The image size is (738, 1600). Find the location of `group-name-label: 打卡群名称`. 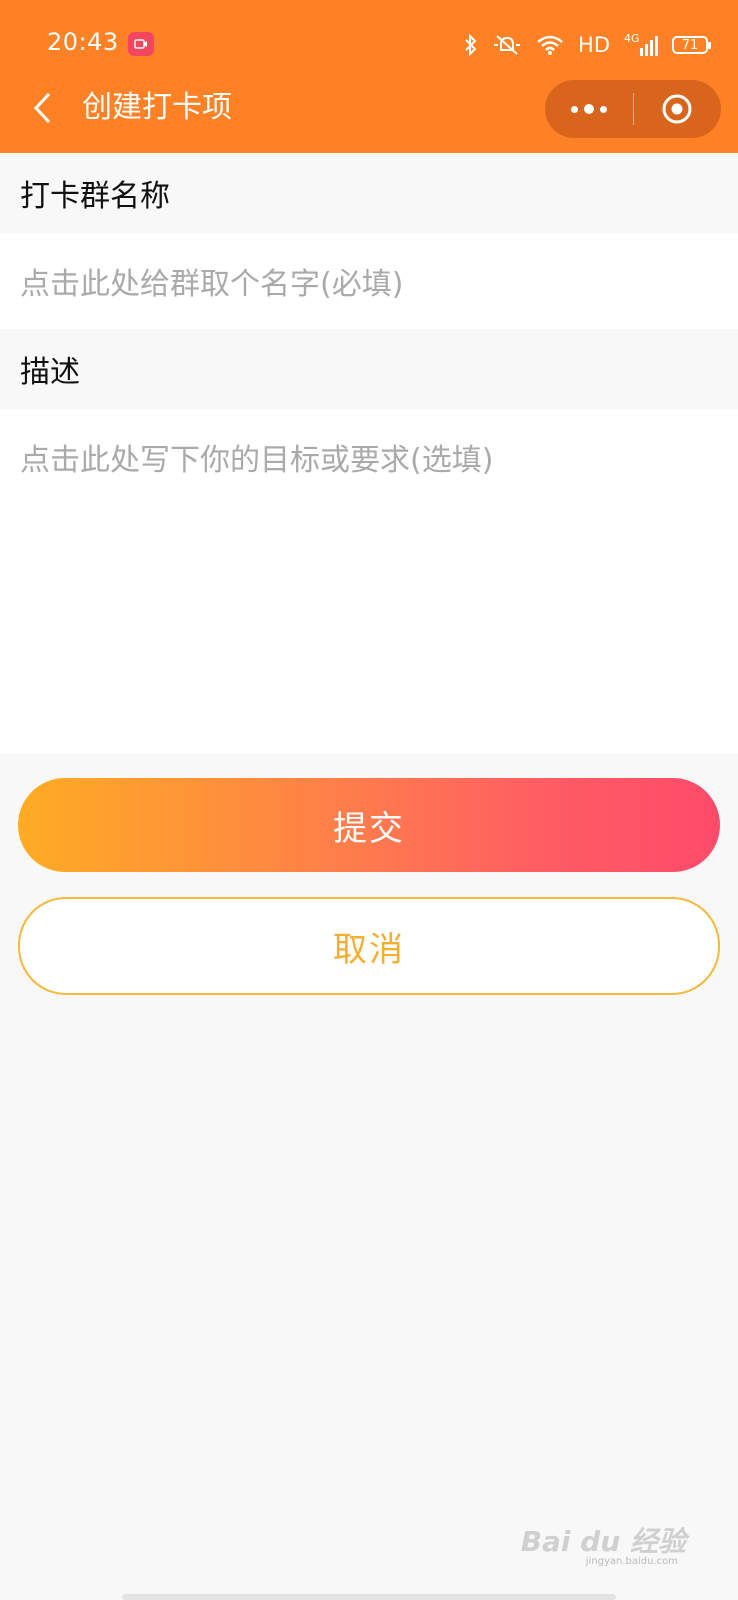

group-name-label: 打卡群名称 is located at coordinates (95, 196).